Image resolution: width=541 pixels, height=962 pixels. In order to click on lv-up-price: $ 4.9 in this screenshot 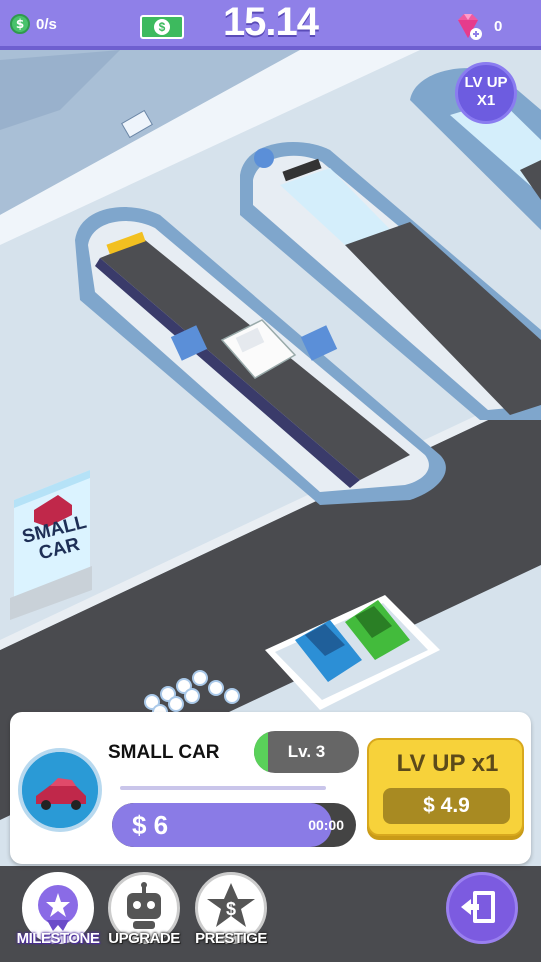, I will do `click(446, 806)`.